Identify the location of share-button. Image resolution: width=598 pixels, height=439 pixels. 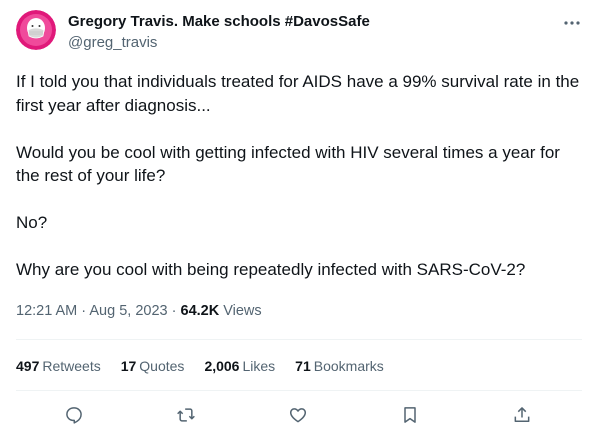
(522, 415).